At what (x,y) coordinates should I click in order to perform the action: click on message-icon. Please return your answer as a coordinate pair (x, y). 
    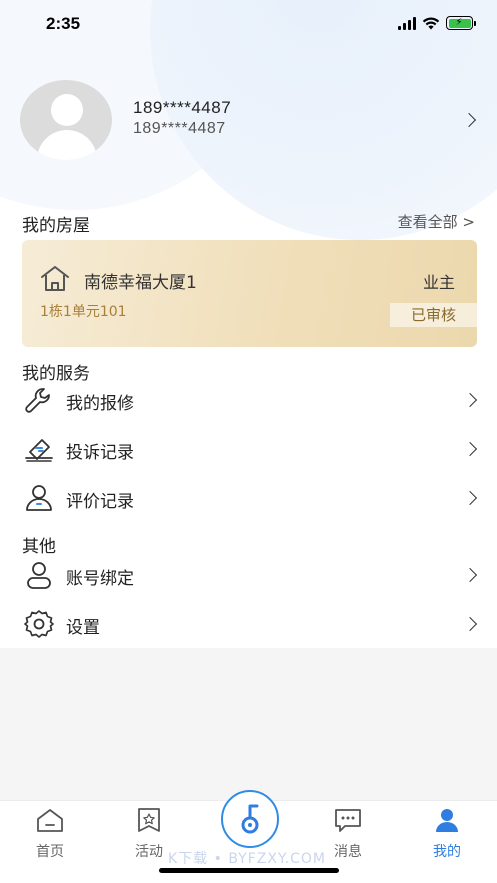
    Looking at the image, I should click on (348, 820).